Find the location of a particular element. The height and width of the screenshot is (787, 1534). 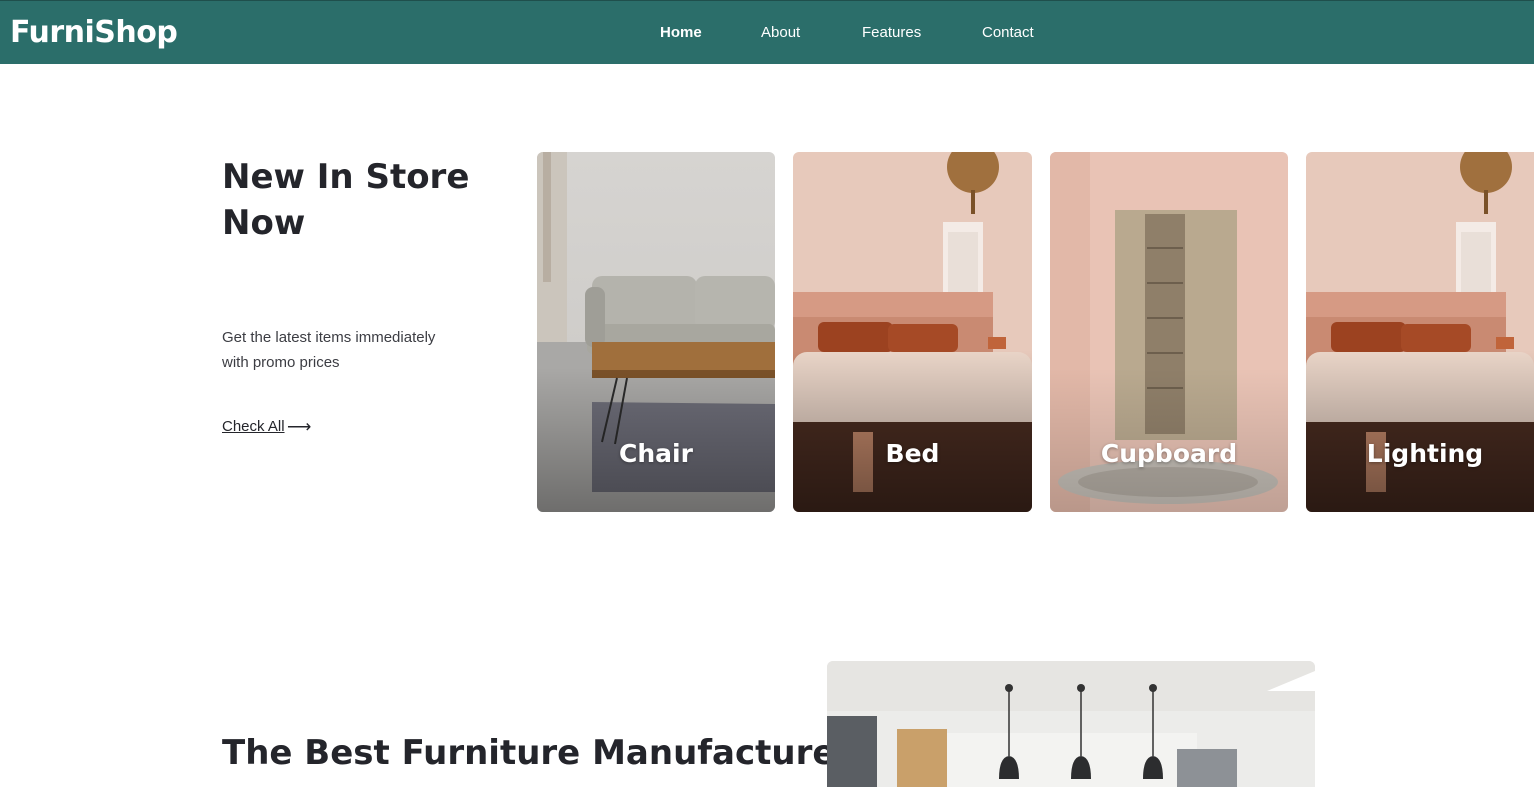

new-in-store-heading: New In Store Now is located at coordinates (346, 200).